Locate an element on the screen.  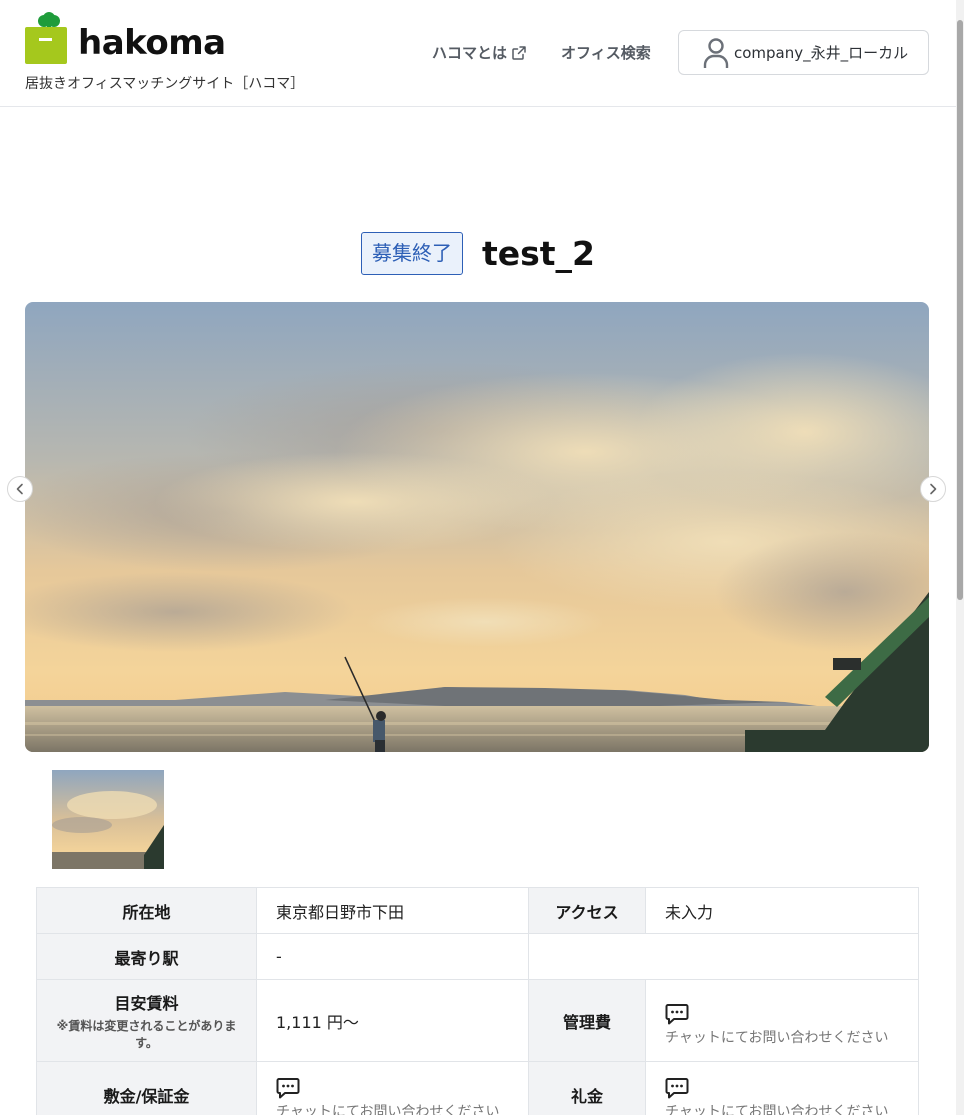
management-fee-cell: チャットにてお問い合わせください is located at coordinates (782, 1020).